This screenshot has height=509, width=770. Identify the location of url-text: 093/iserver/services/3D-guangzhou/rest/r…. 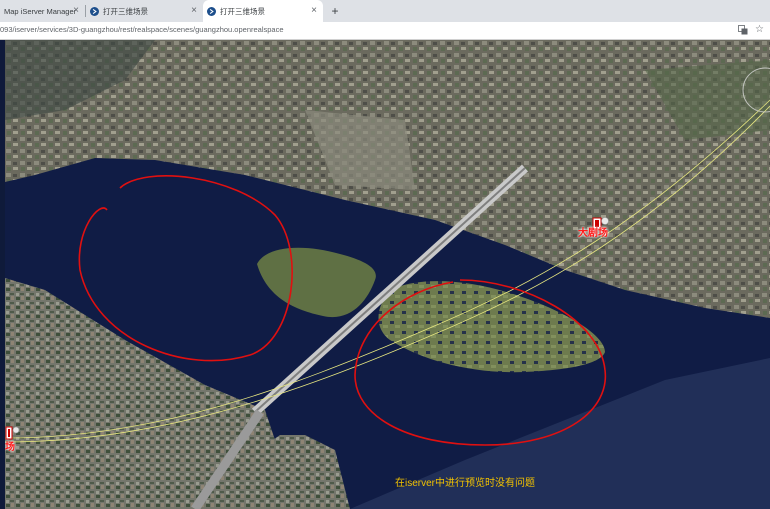
(142, 29).